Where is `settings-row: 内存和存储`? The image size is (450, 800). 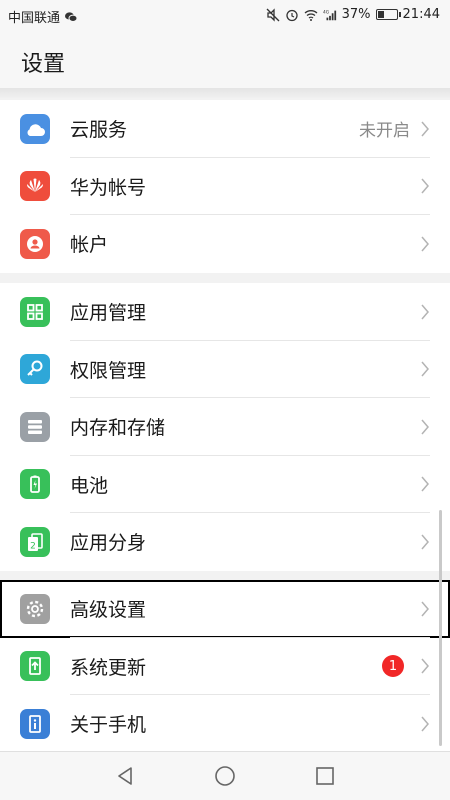 settings-row: 内存和存储 is located at coordinates (225, 427).